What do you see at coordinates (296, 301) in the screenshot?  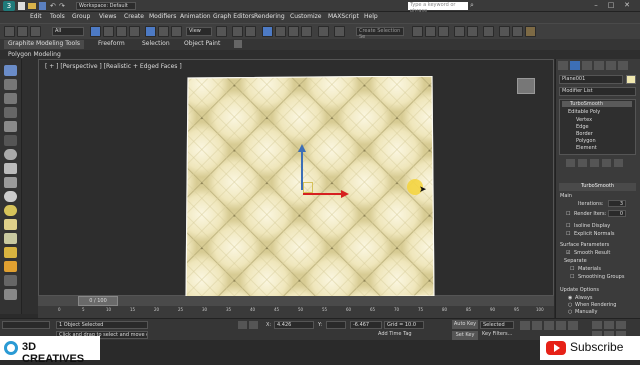 I see `time-slider: 0 / 100` at bounding box center [296, 301].